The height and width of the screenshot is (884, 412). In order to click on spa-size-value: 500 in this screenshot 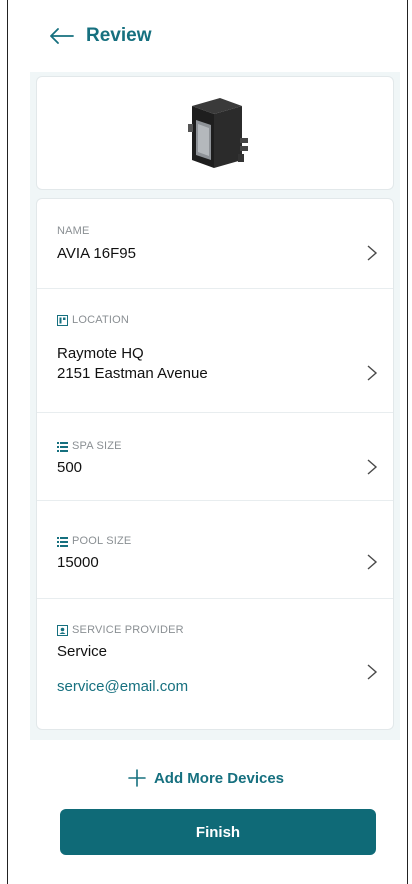, I will do `click(70, 467)`.